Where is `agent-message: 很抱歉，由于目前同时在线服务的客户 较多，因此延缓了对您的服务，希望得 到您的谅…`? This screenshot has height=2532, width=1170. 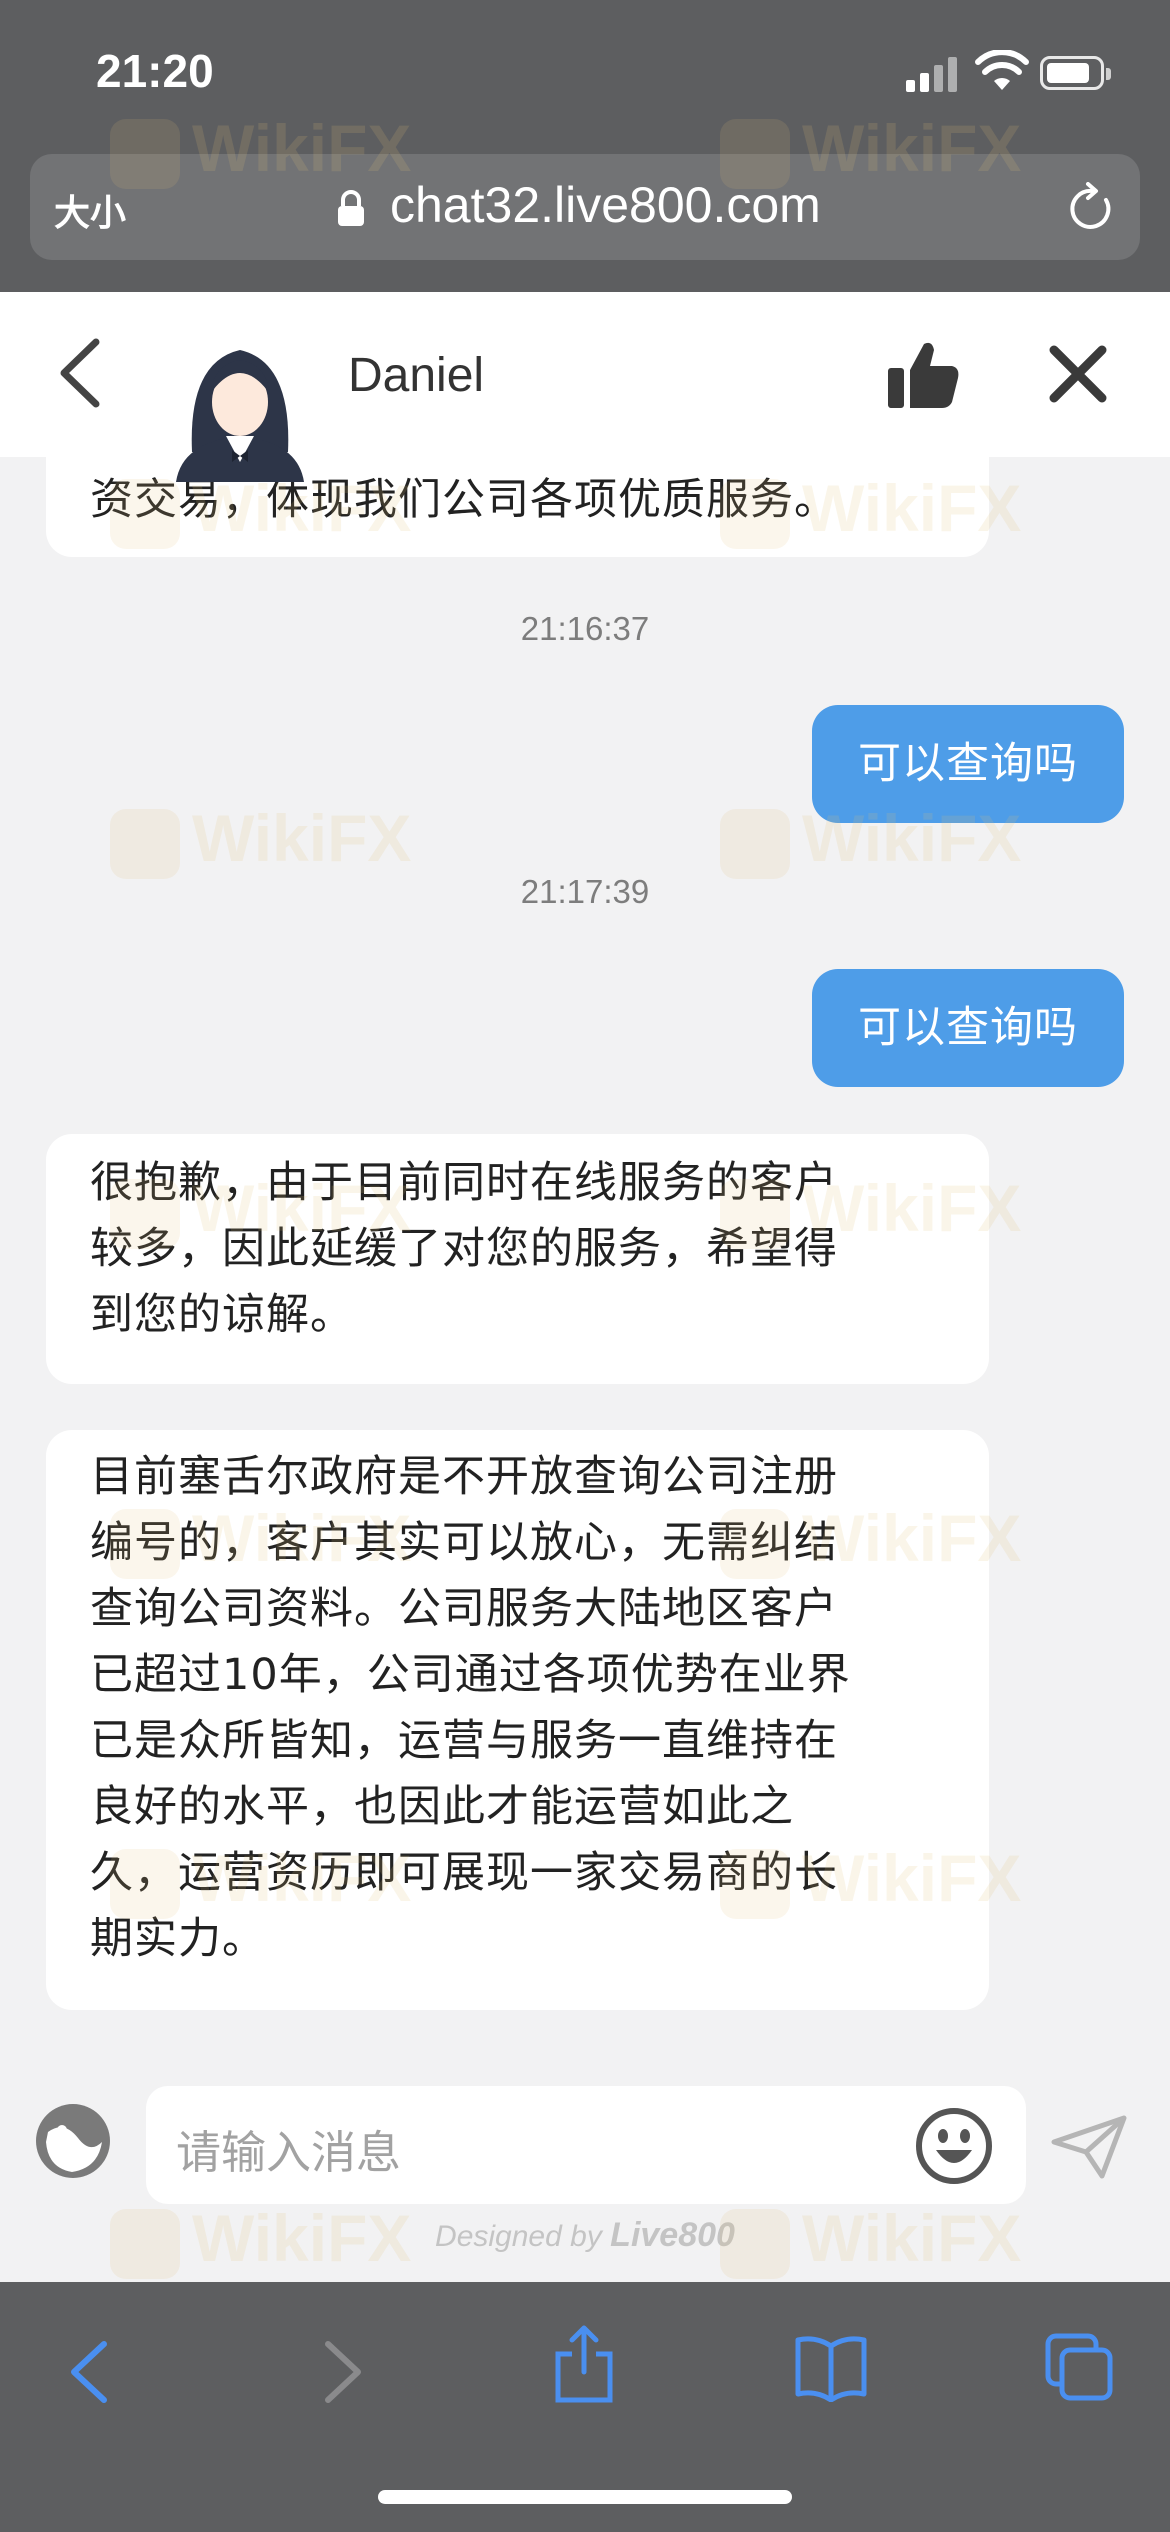 agent-message: 很抱歉，由于目前同时在线服务的客户 较多，因此延缓了对您的服务，希望得 到您的谅… is located at coordinates (517, 1259).